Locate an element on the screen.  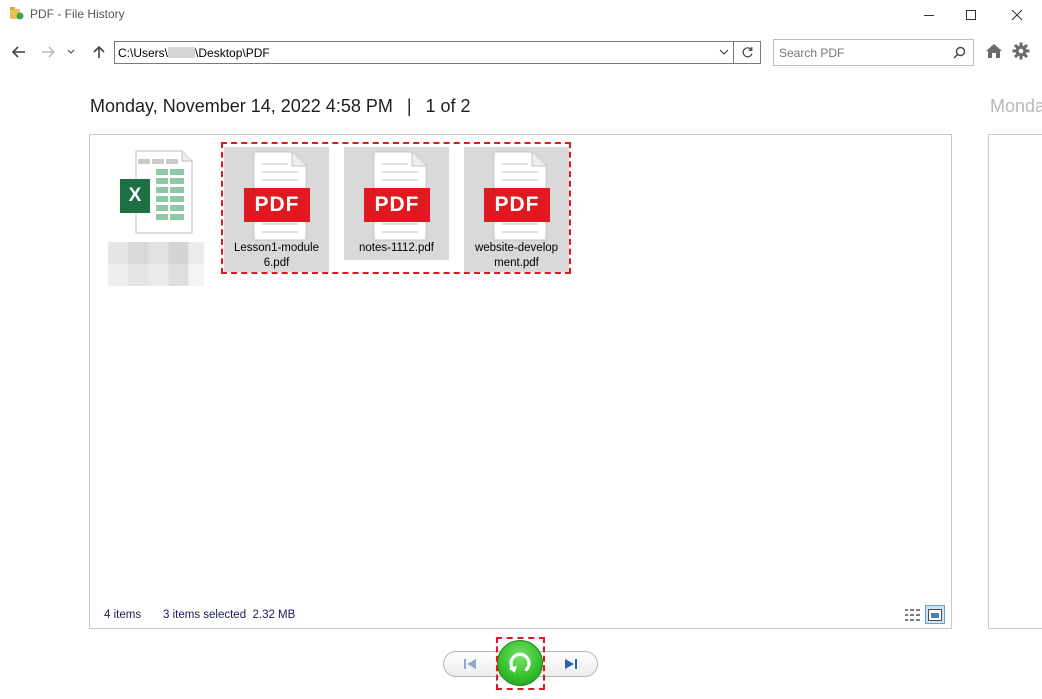
arrow-up-icon is located at coordinates (99, 51).